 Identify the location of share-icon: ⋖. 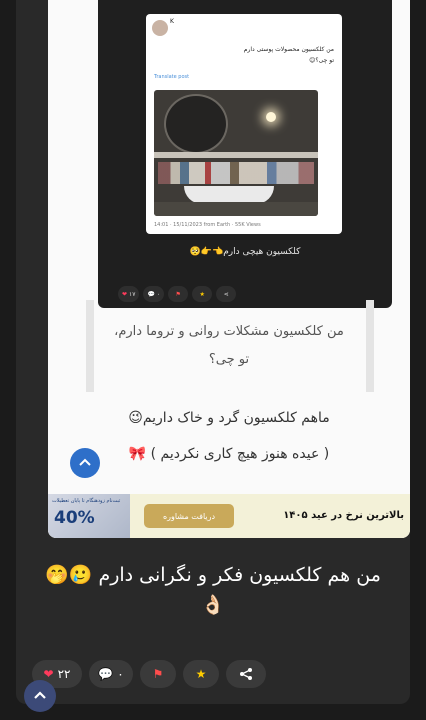
(226, 294).